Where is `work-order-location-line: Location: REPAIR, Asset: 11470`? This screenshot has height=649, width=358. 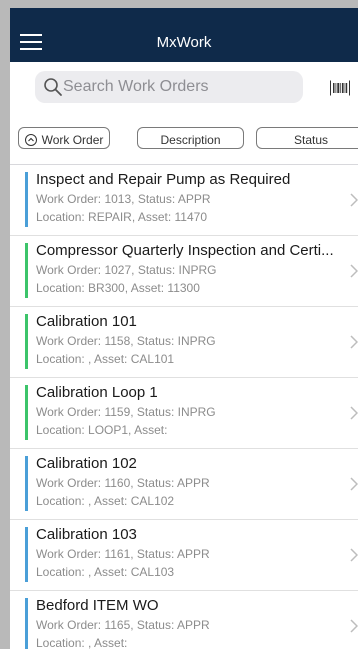
work-order-location-line: Location: REPAIR, Asset: 11470 is located at coordinates (121, 217).